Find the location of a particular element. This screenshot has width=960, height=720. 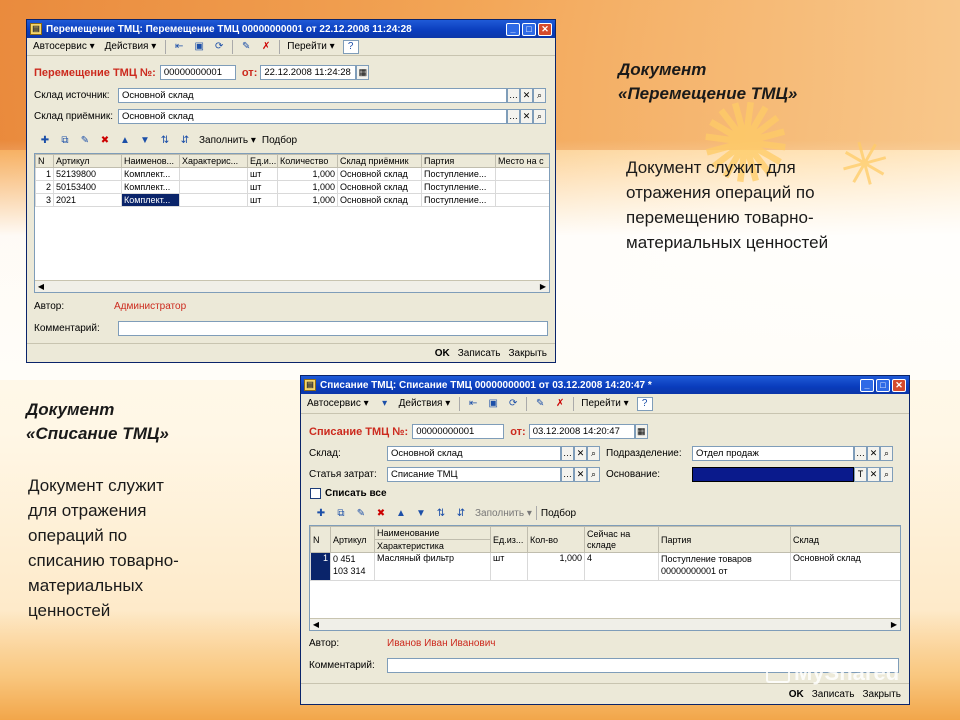

column-header: Характеристика is located at coordinates (432, 546).